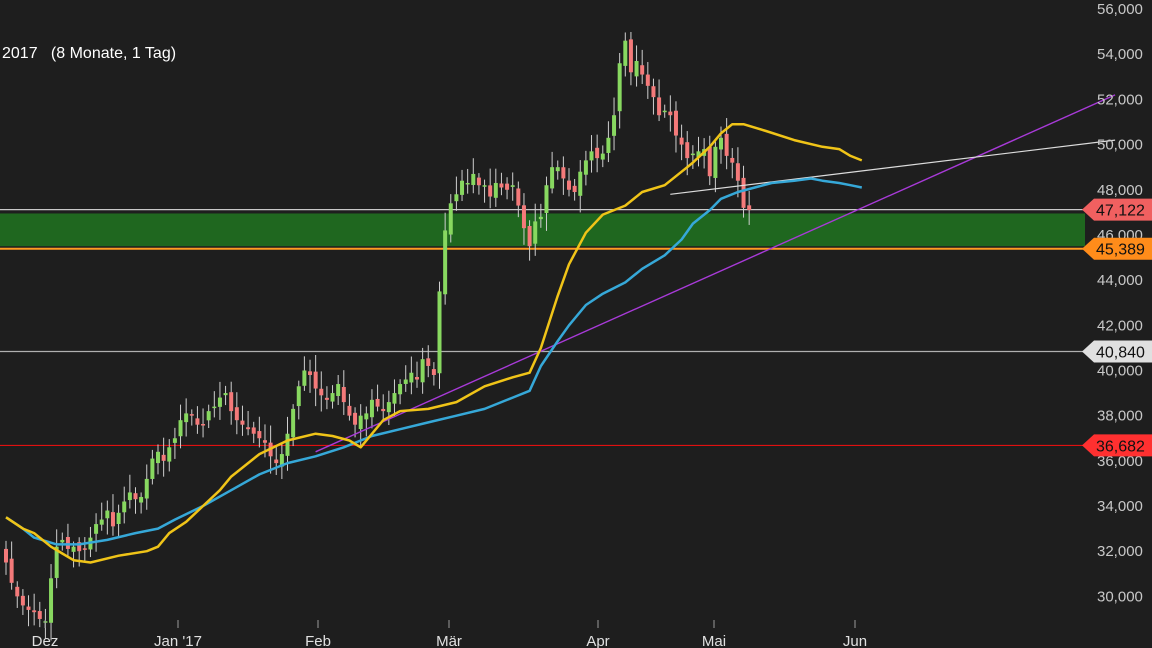 Image resolution: width=1152 pixels, height=648 pixels. Describe the element at coordinates (1120, 325) in the screenshot. I see `y-tick-label: 42,000` at that location.